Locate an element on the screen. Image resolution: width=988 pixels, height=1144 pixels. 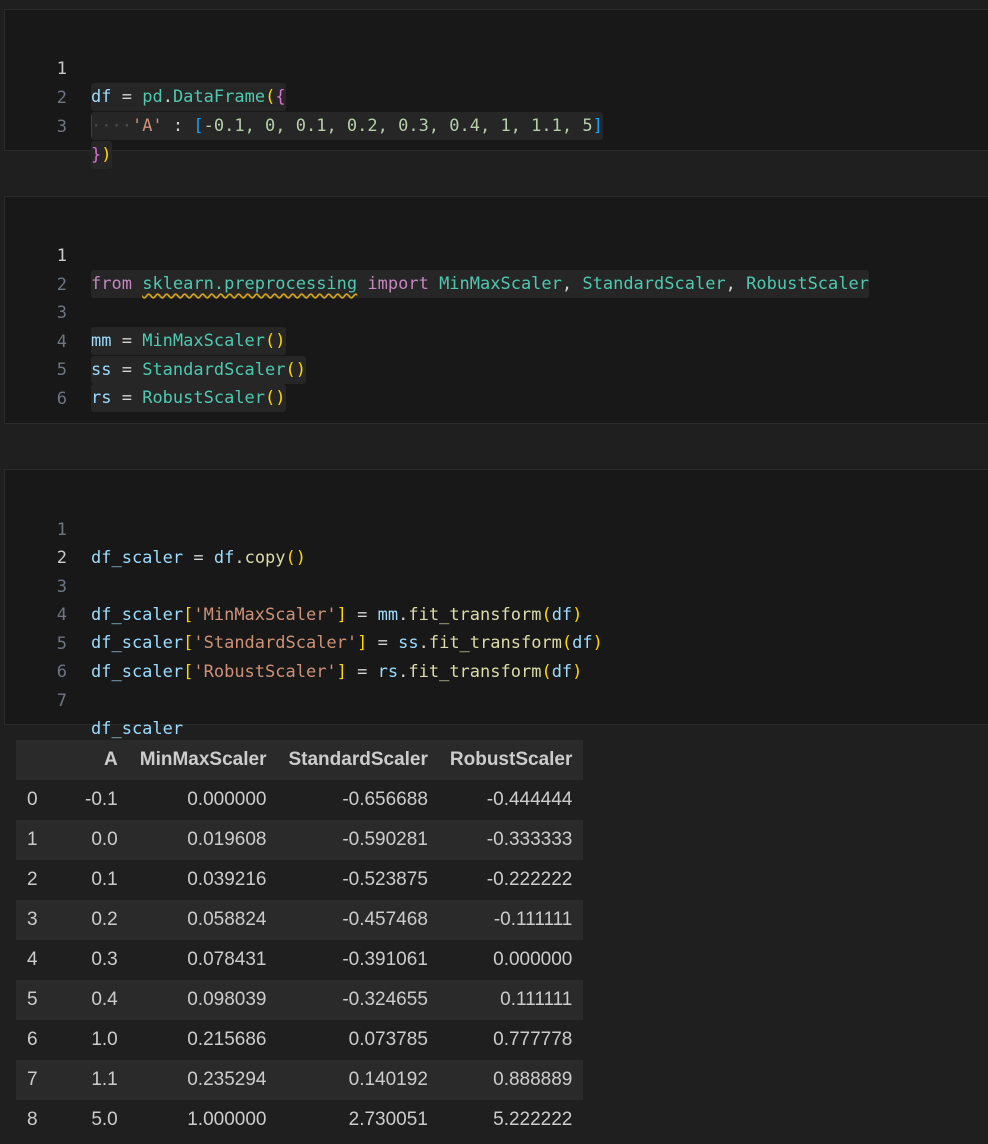
table-cell: -0.222222 is located at coordinates (529, 879).